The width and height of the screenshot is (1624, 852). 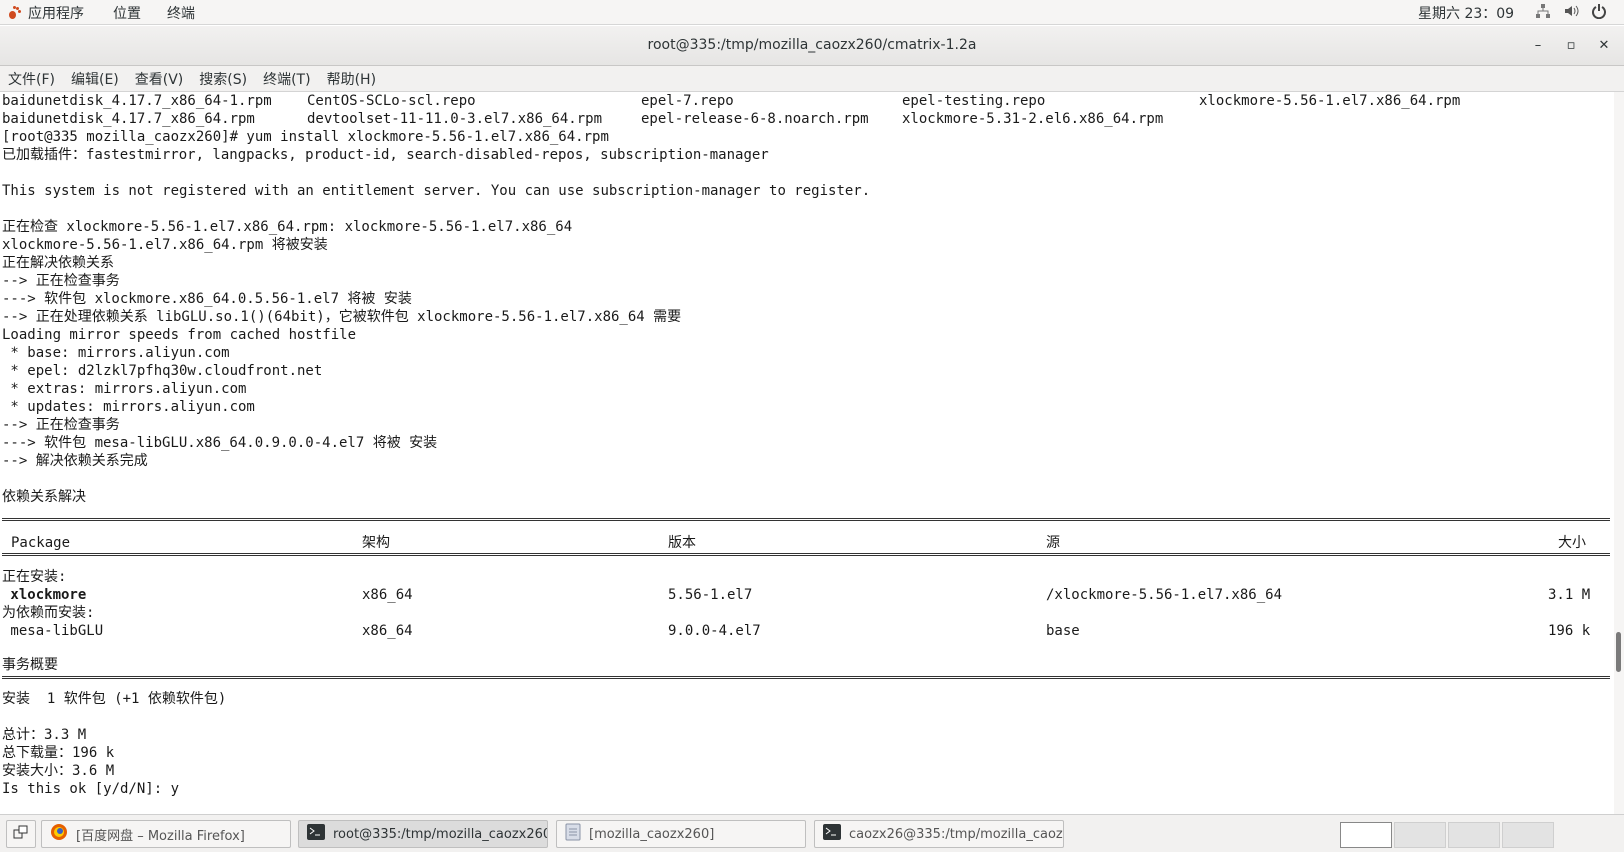 I want to click on table-row-version: 9.0.0-4.el7, so click(x=714, y=631).